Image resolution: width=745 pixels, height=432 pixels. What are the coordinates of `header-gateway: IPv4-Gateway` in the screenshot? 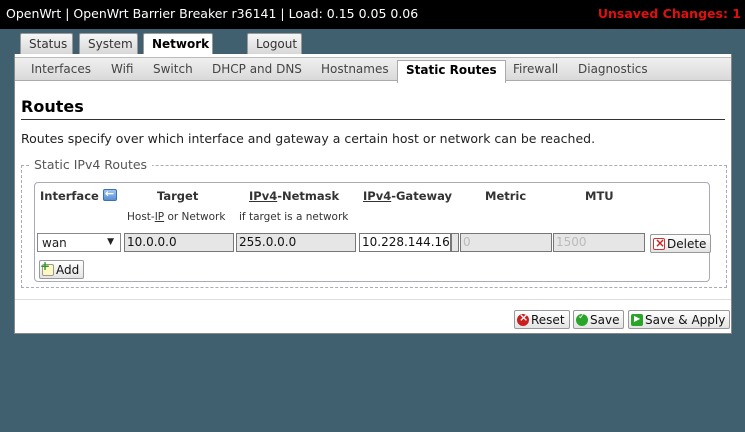 It's located at (407, 196).